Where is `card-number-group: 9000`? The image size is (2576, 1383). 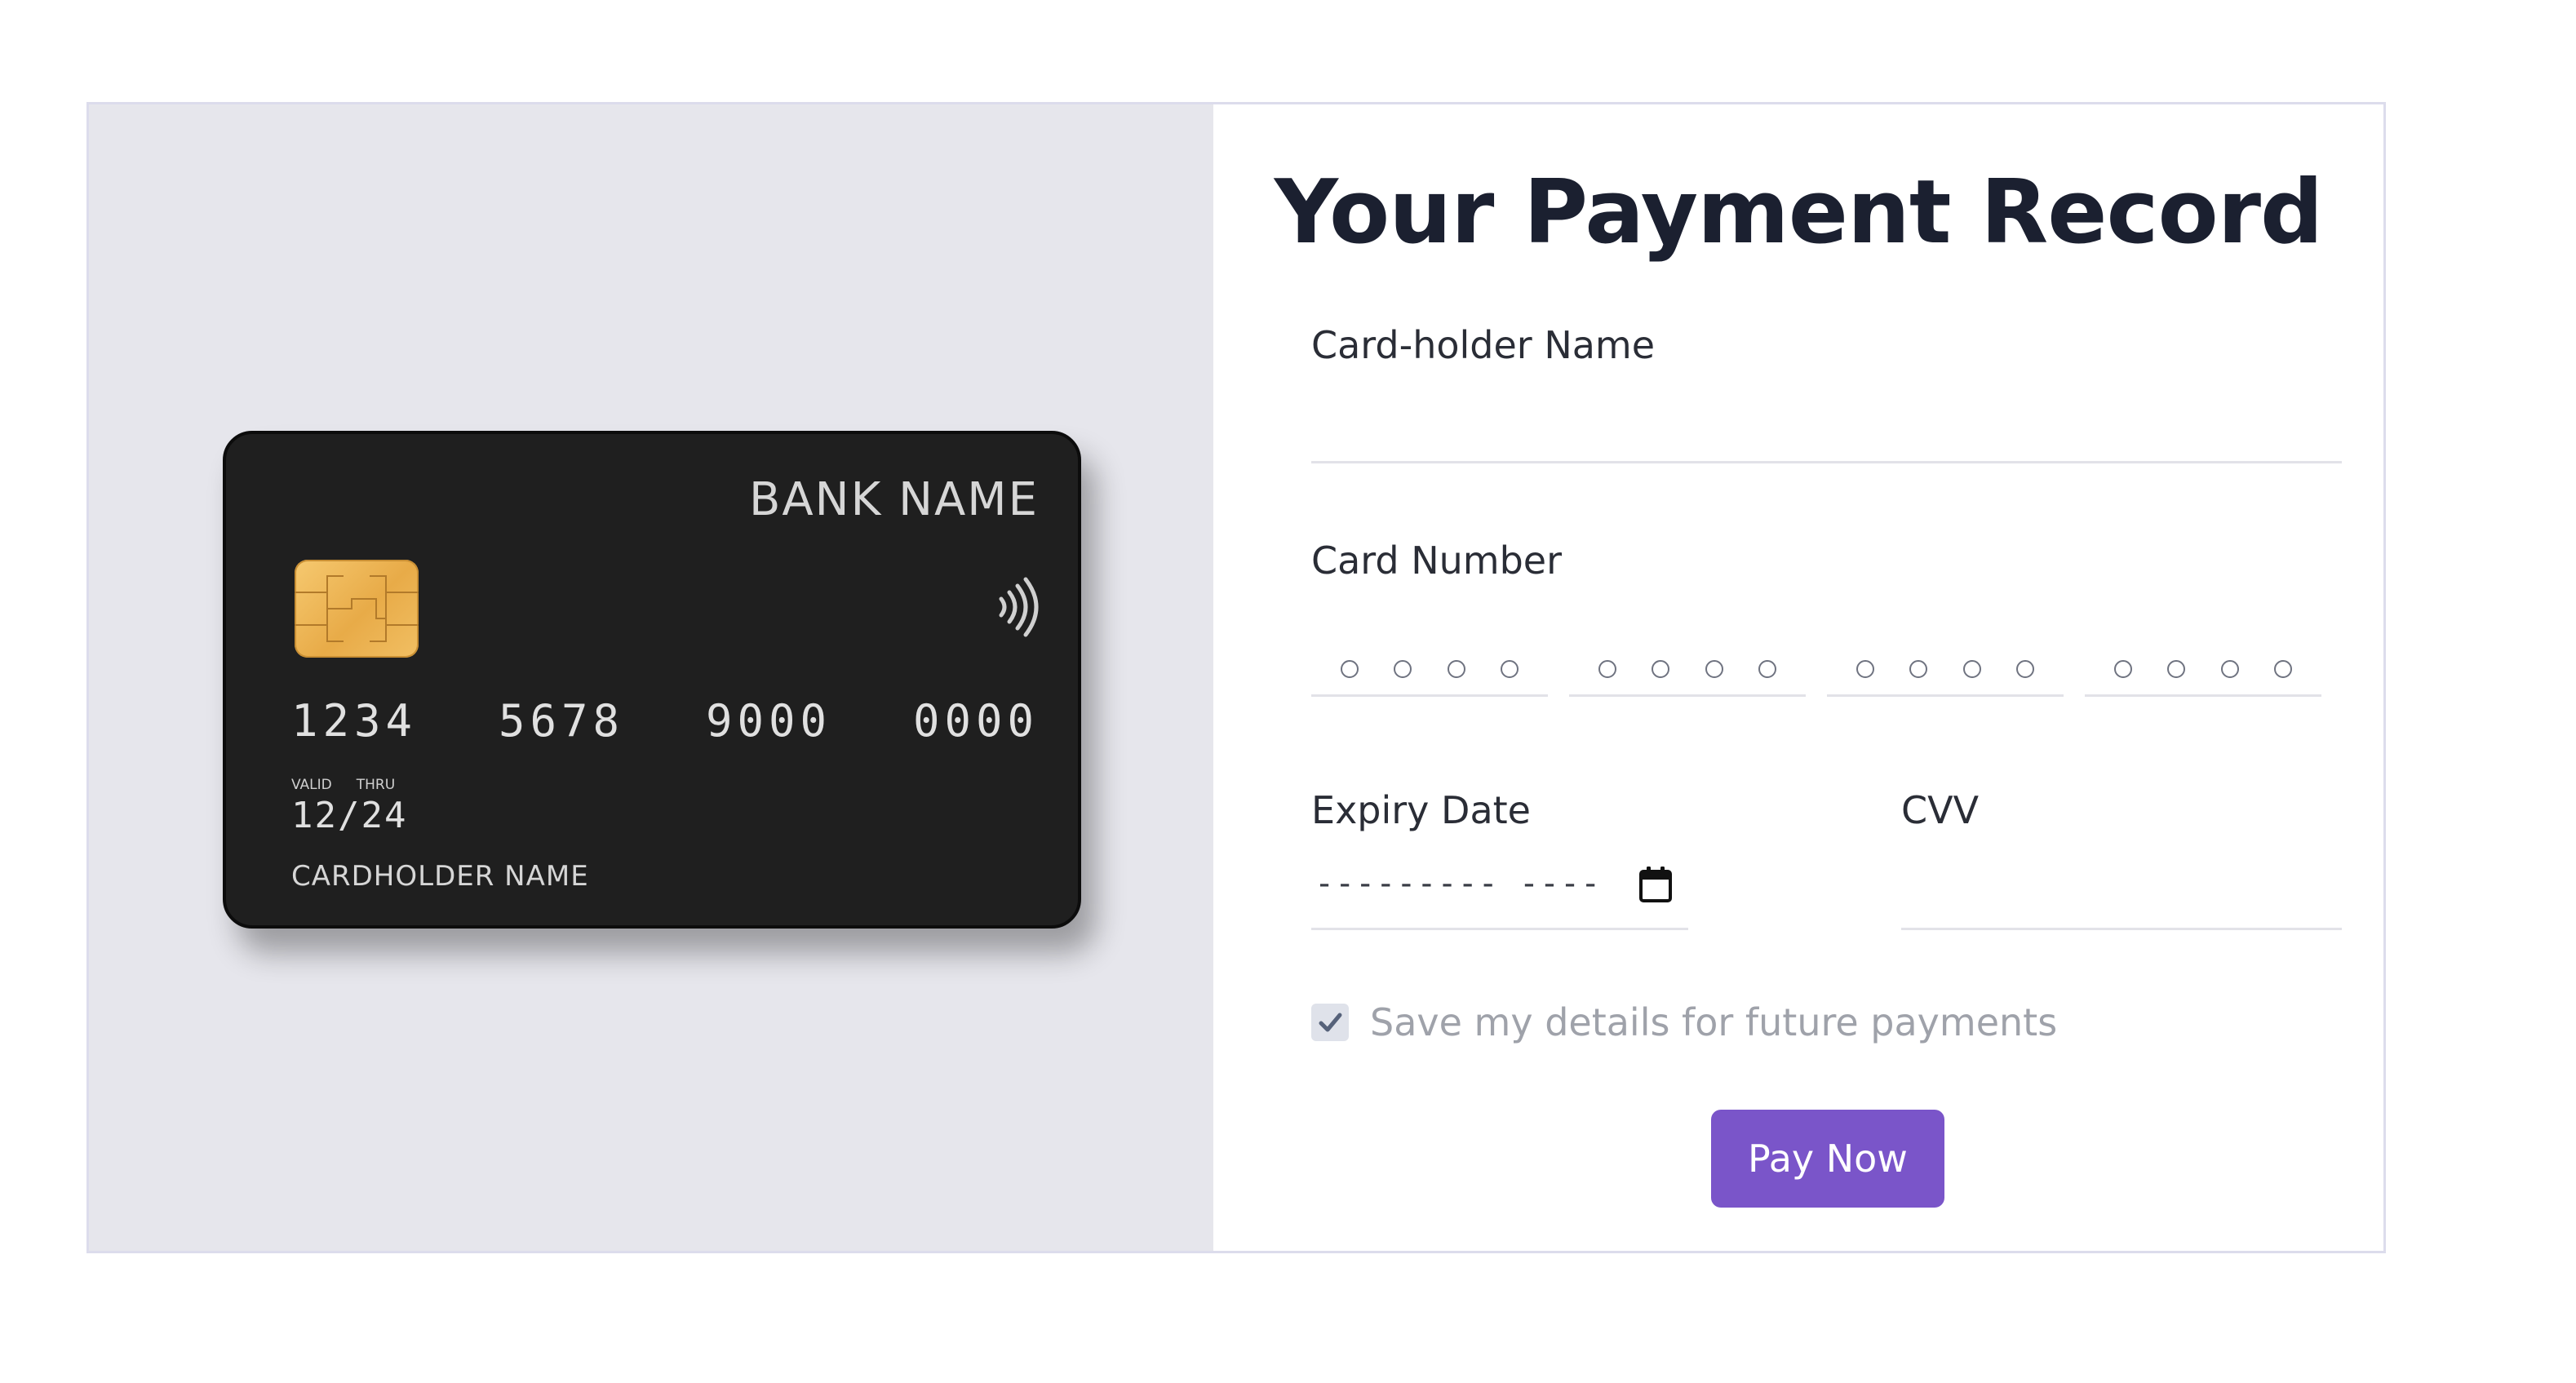 card-number-group: 9000 is located at coordinates (768, 721).